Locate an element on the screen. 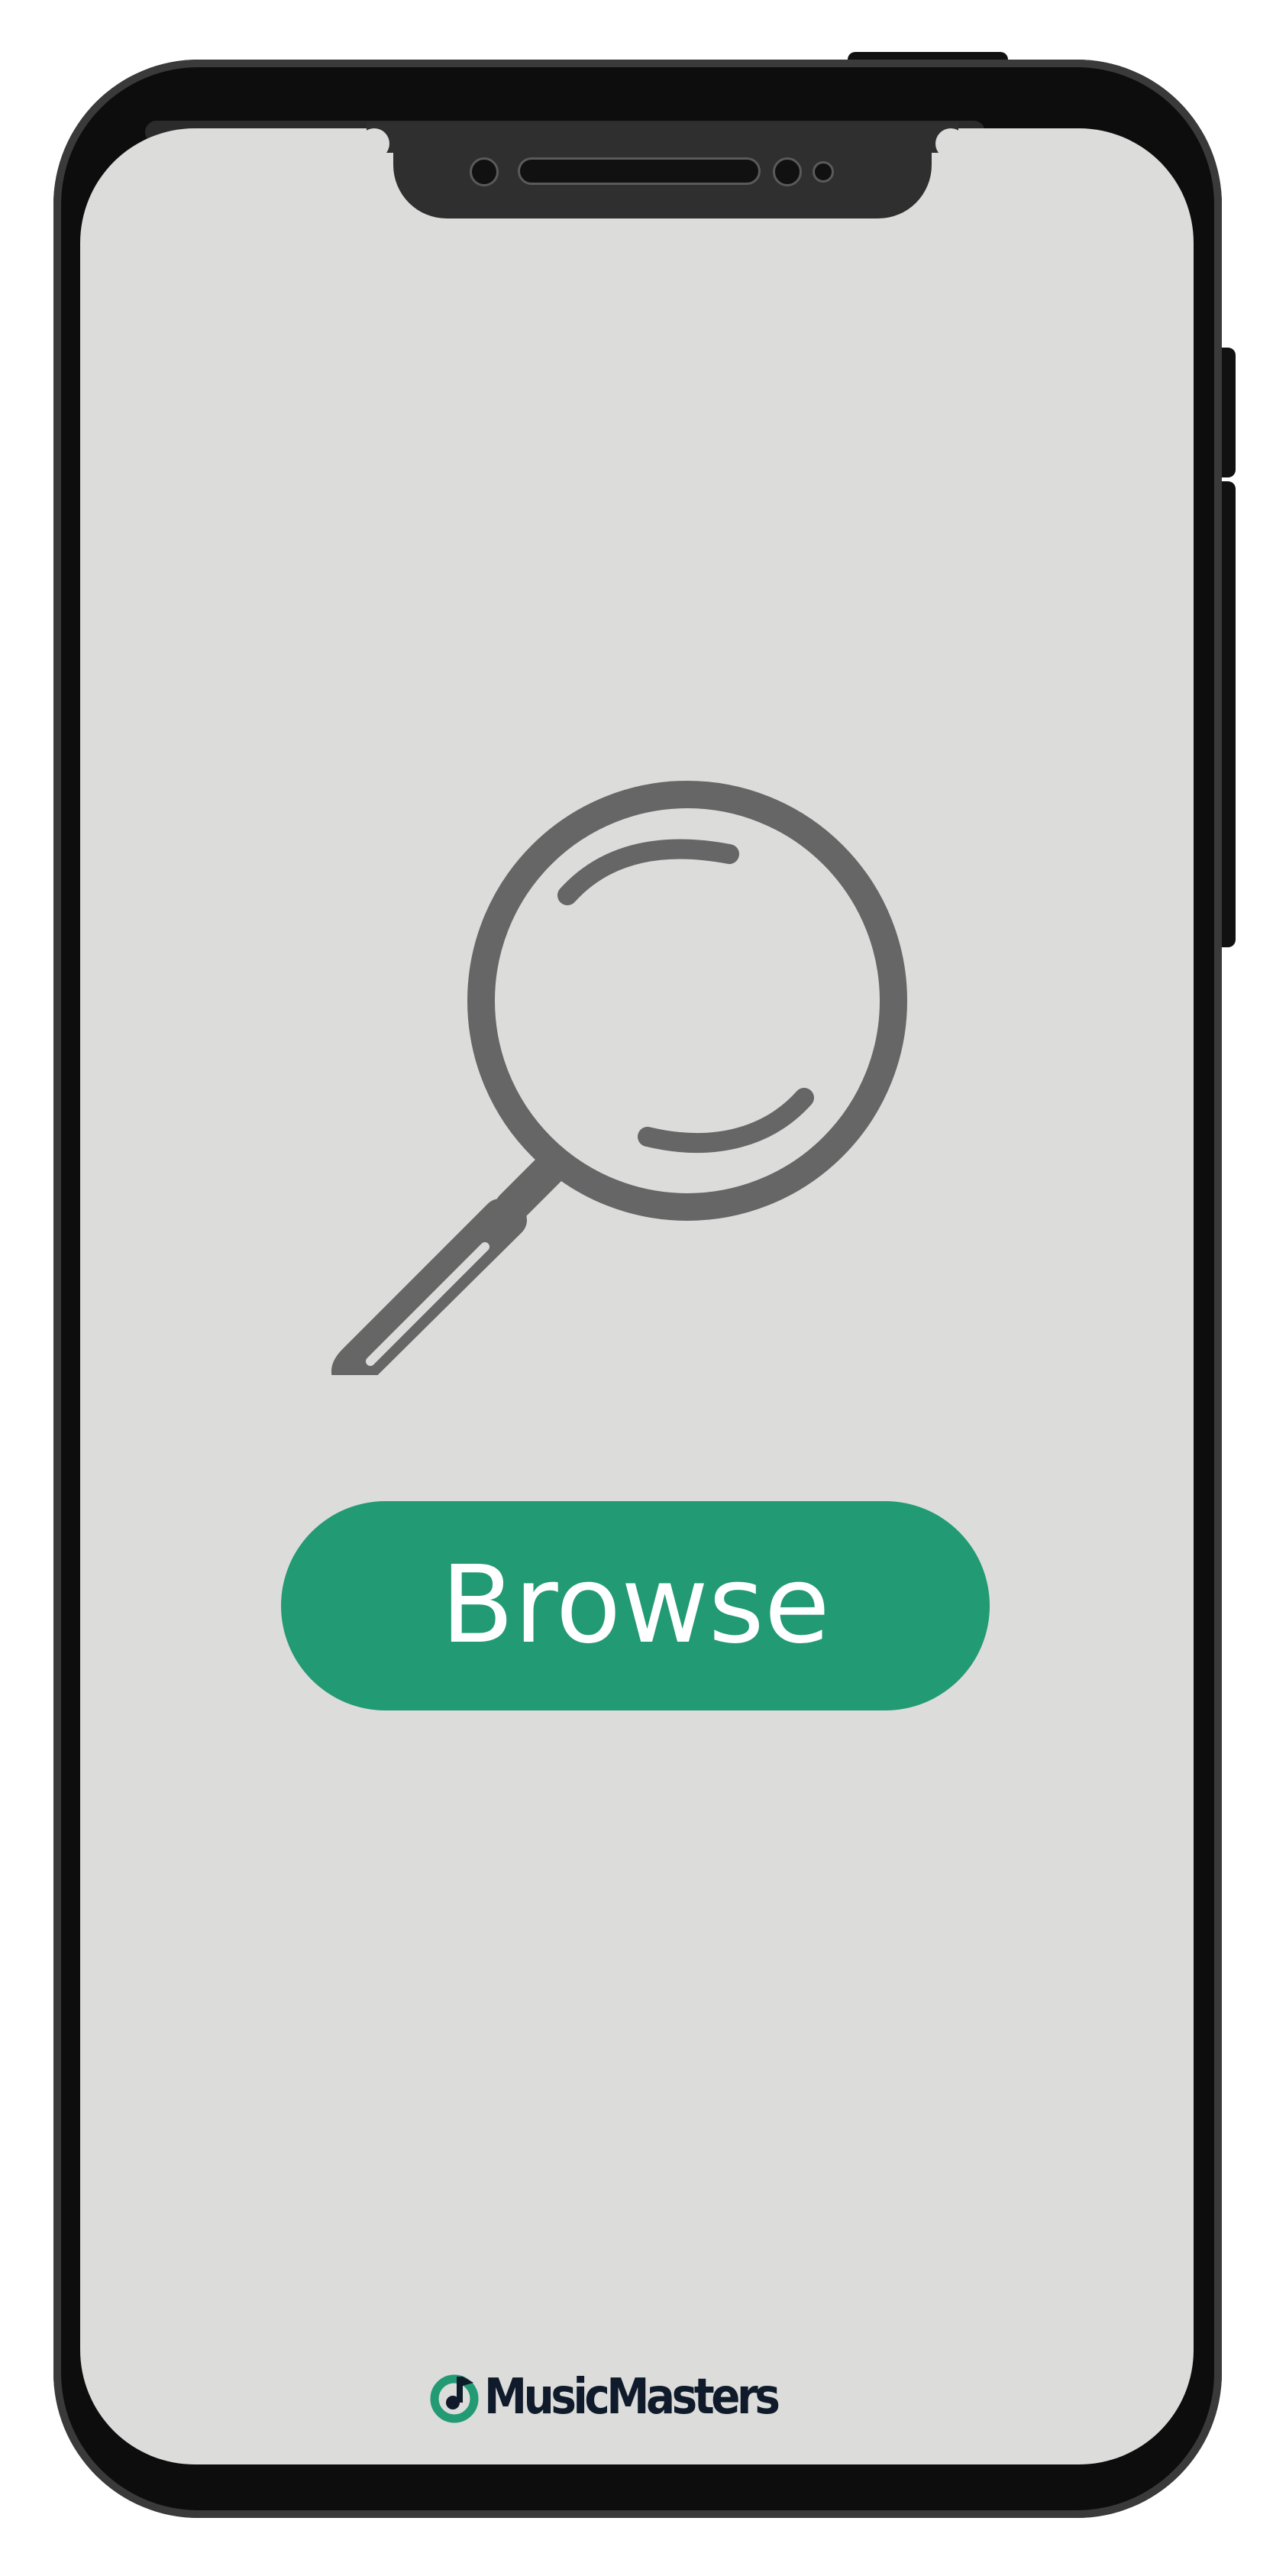 The image size is (1273, 2576). brand-name: MusicMasters is located at coordinates (632, 2397).